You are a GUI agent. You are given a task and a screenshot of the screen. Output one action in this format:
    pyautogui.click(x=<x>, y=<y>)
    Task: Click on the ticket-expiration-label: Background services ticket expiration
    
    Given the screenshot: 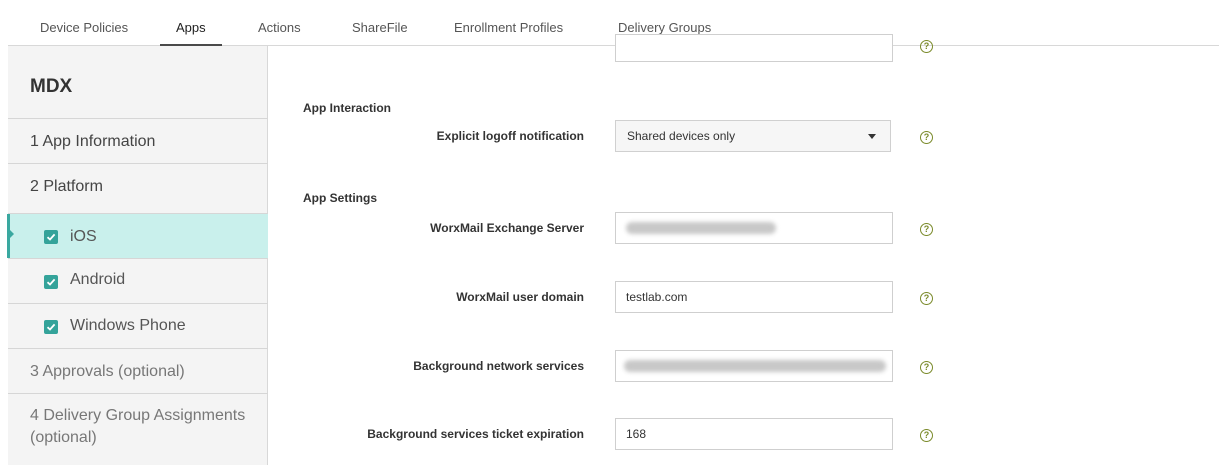 What is the action you would take?
    pyautogui.click(x=475, y=434)
    